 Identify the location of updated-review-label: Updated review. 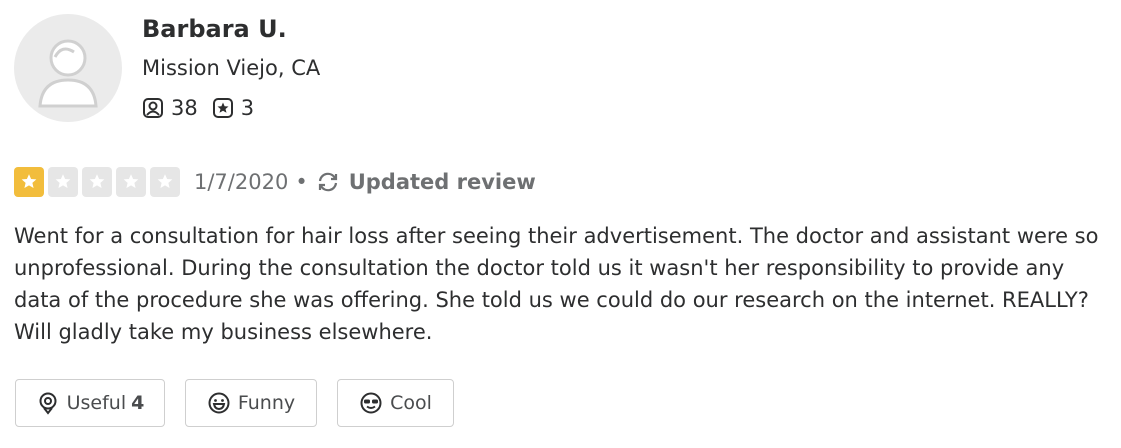
(442, 182).